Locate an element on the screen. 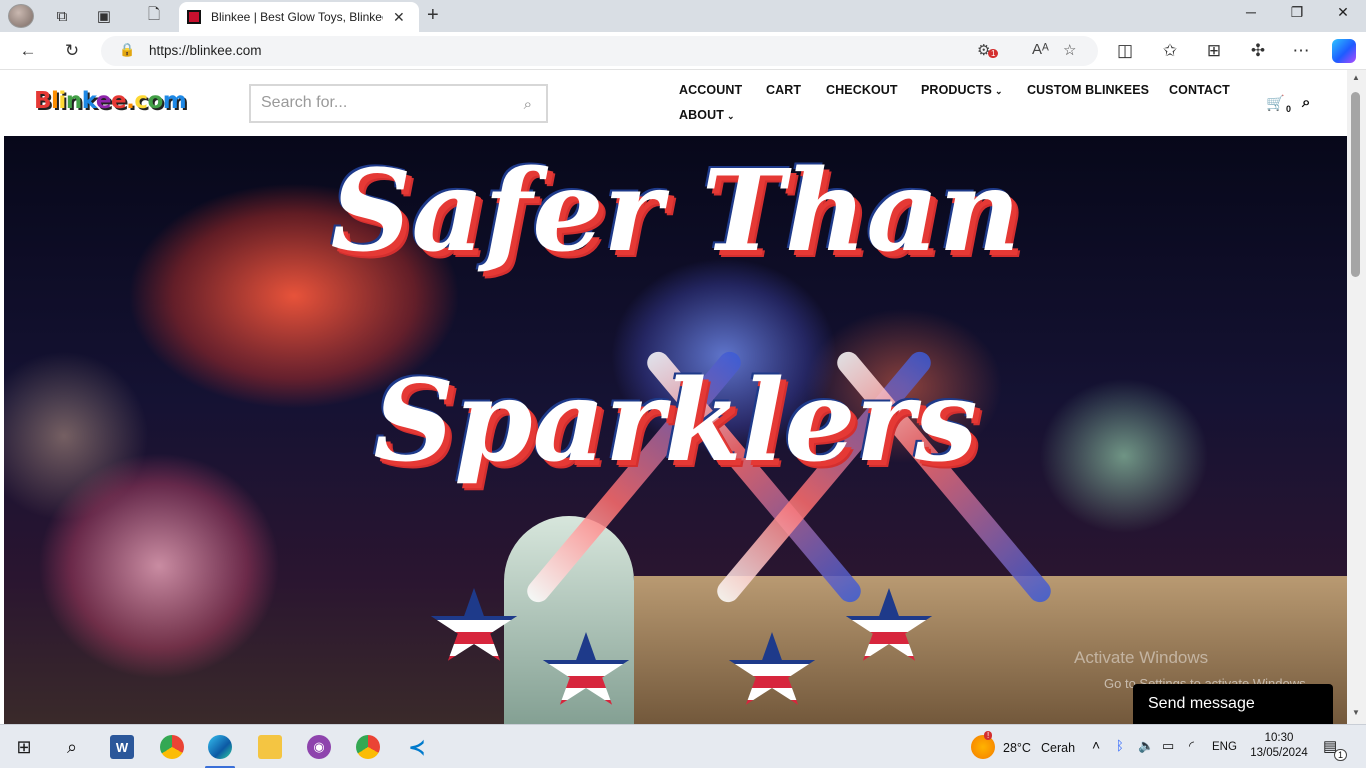  scroll-up-icon: ▲ is located at coordinates (1356, 77).